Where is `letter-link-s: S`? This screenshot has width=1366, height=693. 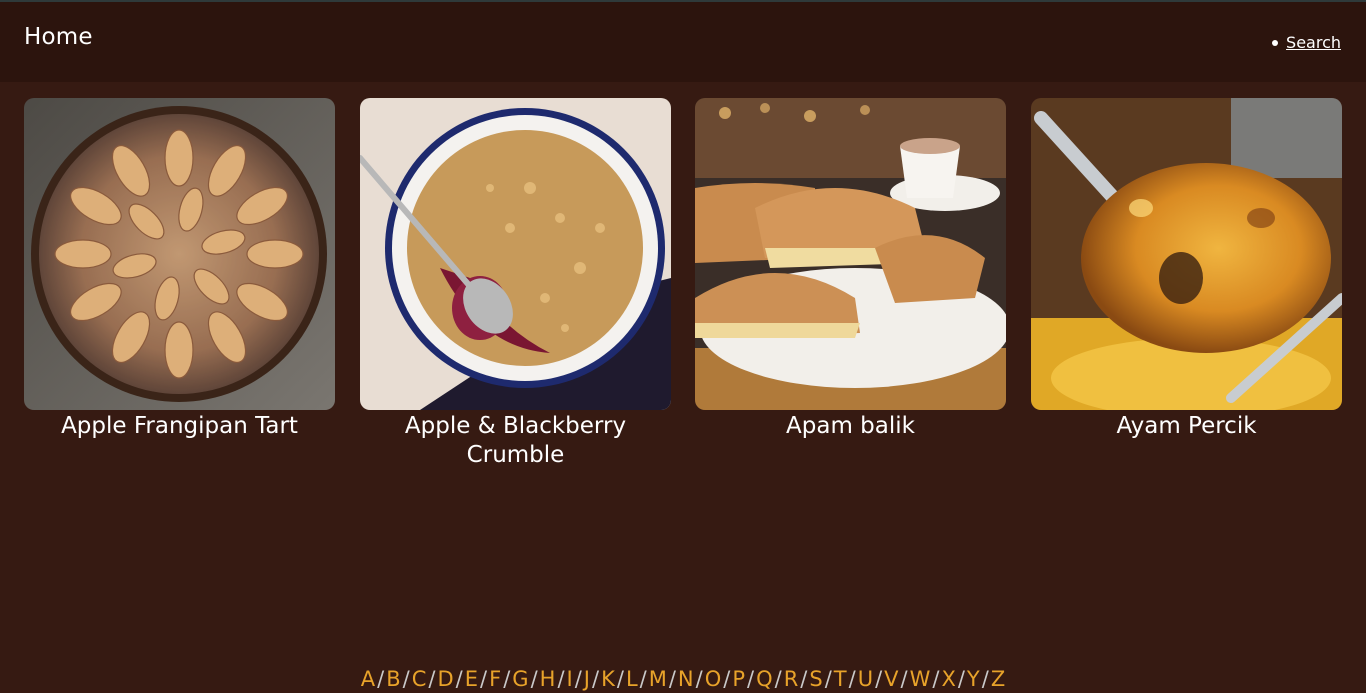 letter-link-s: S is located at coordinates (815, 679).